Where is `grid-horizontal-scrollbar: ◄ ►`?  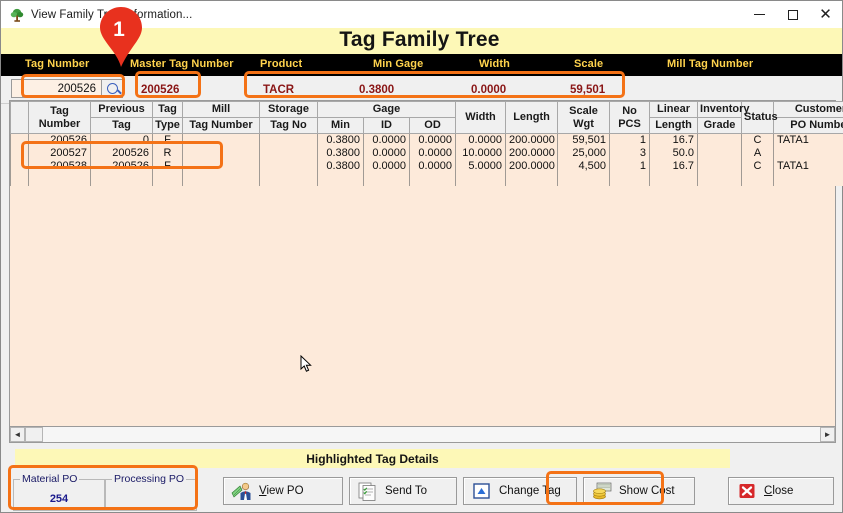 grid-horizontal-scrollbar: ◄ ► is located at coordinates (422, 434).